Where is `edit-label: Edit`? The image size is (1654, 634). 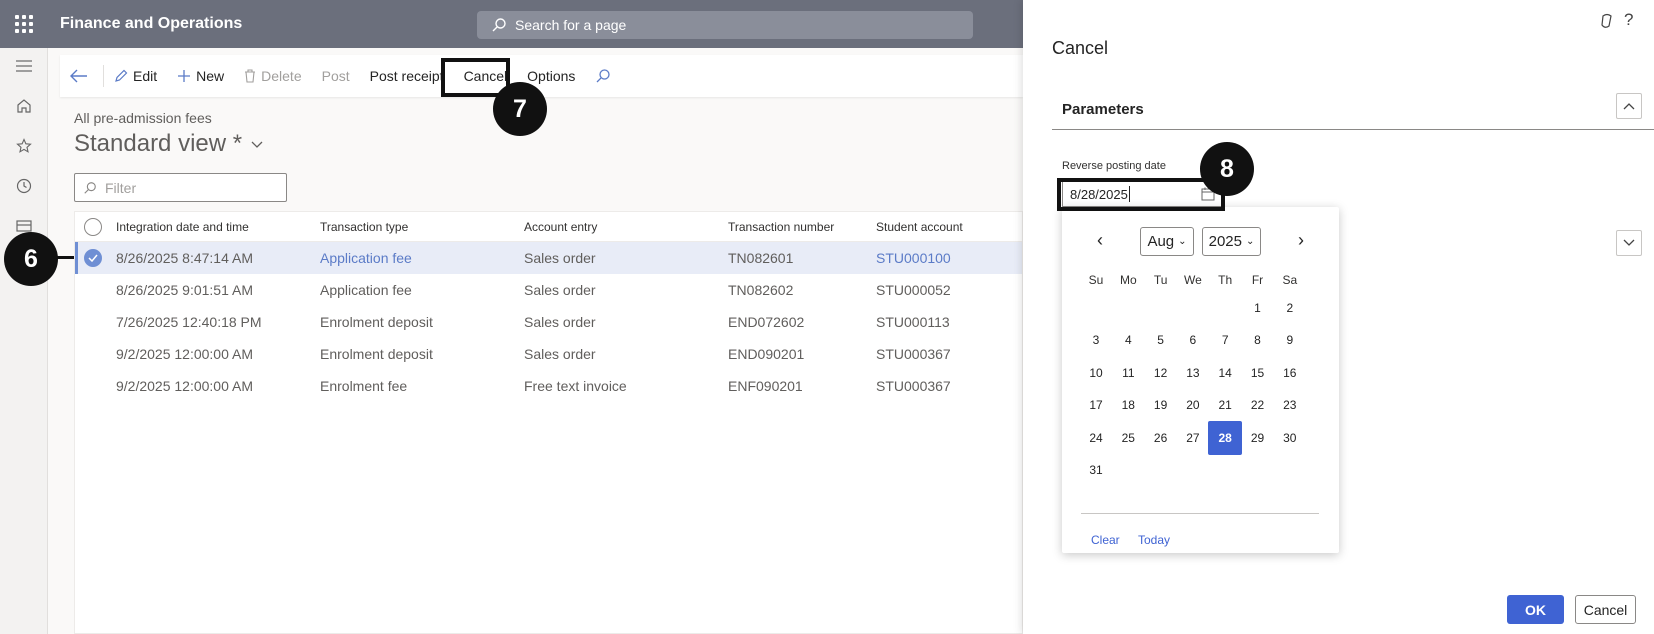 edit-label: Edit is located at coordinates (145, 76).